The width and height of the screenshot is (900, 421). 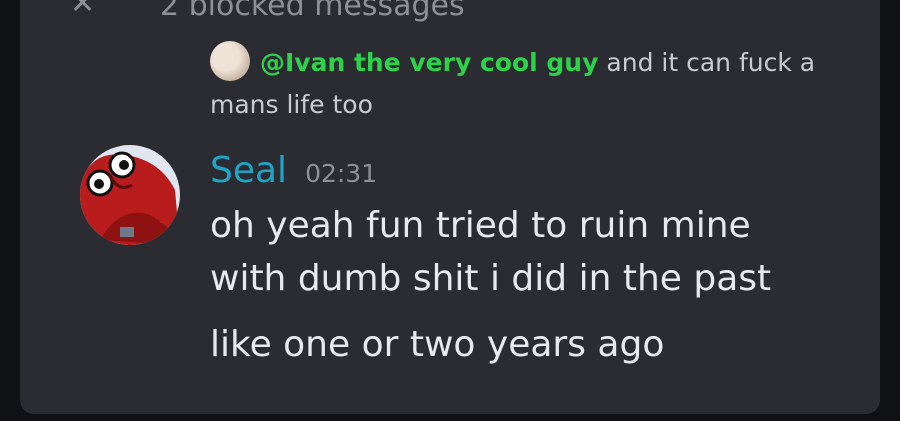 What do you see at coordinates (312, 11) in the screenshot?
I see `blocked-messages-label: 2 blocked messages` at bounding box center [312, 11].